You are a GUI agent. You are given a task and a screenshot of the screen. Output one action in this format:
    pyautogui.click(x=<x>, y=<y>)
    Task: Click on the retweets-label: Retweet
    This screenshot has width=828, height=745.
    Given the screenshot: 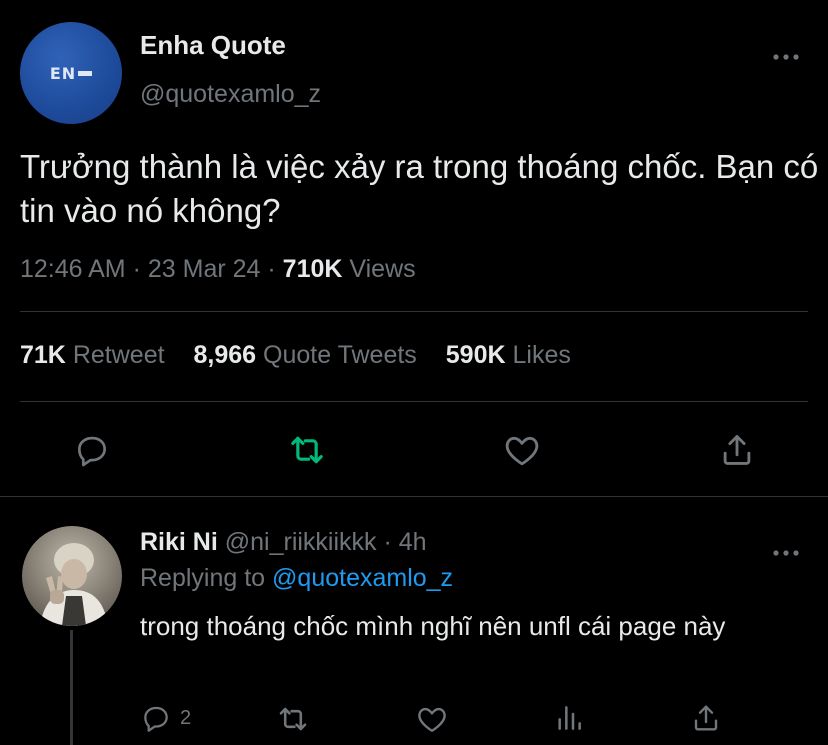 What is the action you would take?
    pyautogui.click(x=118, y=355)
    